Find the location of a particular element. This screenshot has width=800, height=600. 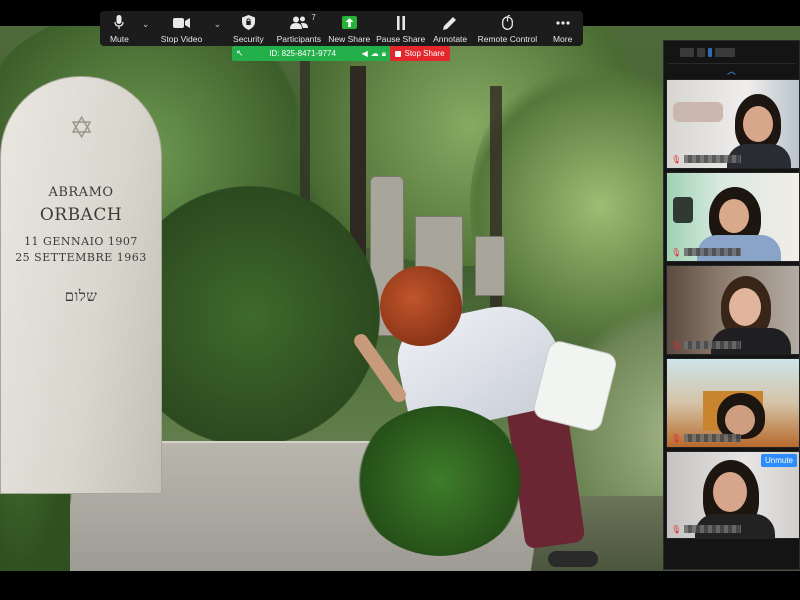

stop-video-button: Stop Video is located at coordinates (181, 30).